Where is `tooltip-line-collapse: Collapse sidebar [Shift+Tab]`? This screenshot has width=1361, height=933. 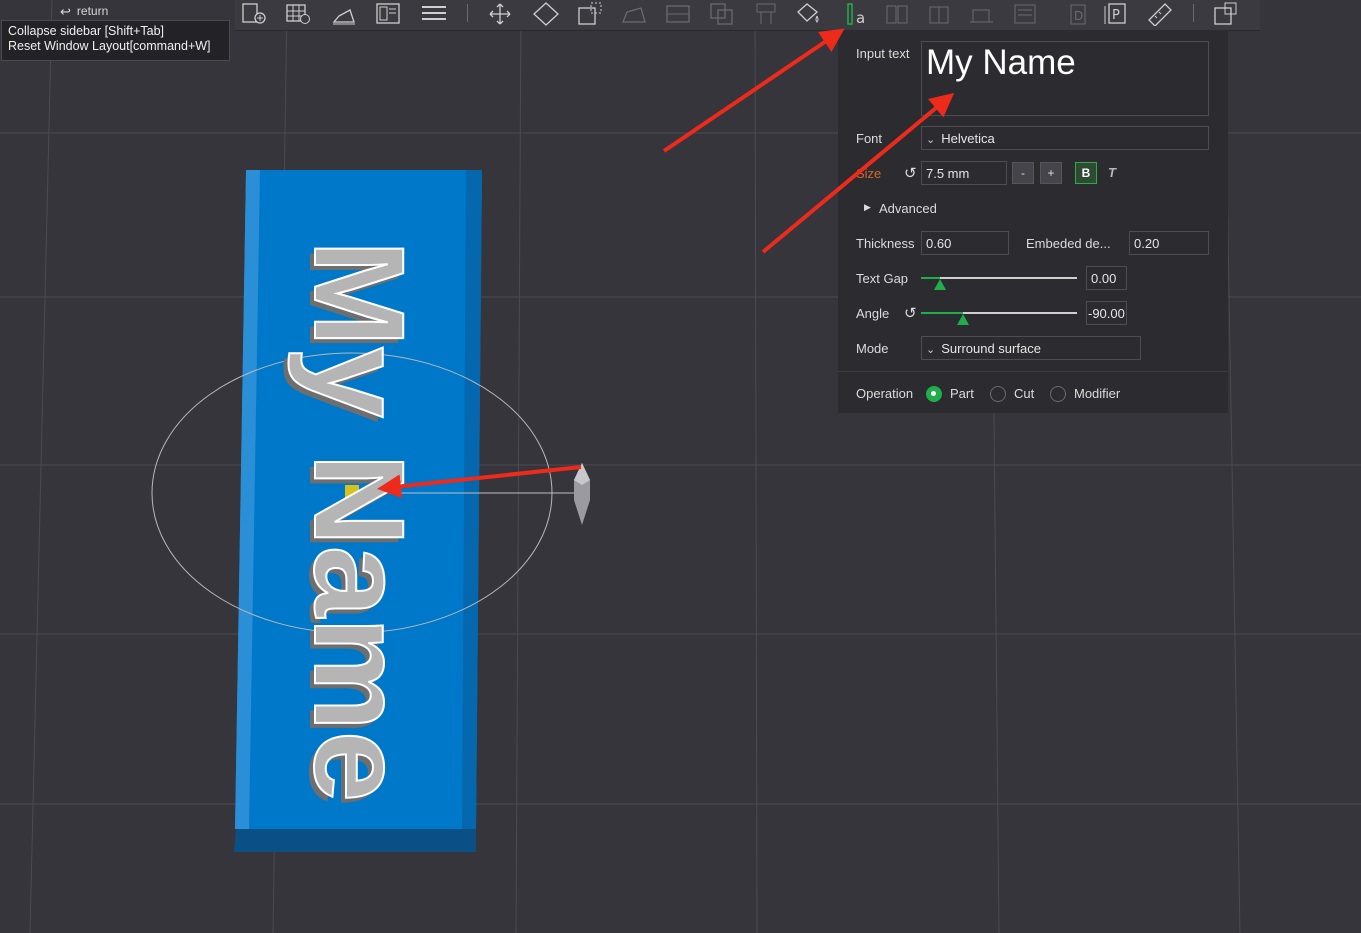 tooltip-line-collapse: Collapse sidebar [Shift+Tab] is located at coordinates (86, 31).